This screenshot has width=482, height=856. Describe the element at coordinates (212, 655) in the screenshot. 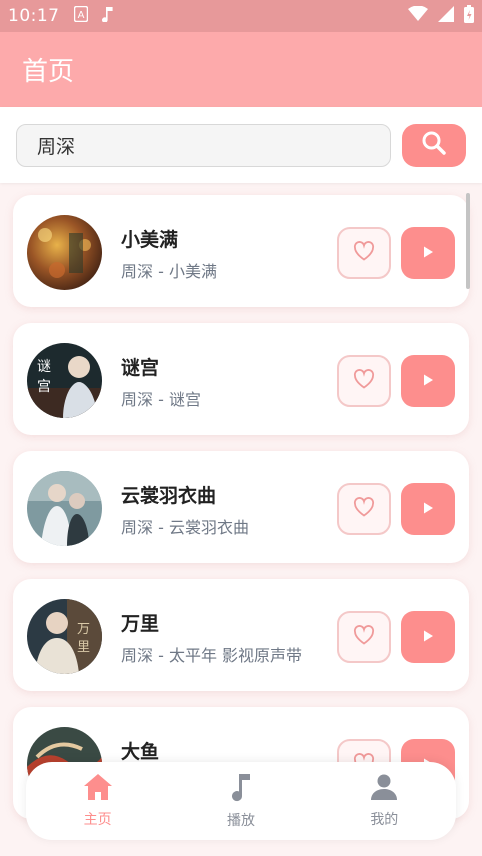

I see `song-subtitle: 周深 - 太平年 影视原声带` at that location.